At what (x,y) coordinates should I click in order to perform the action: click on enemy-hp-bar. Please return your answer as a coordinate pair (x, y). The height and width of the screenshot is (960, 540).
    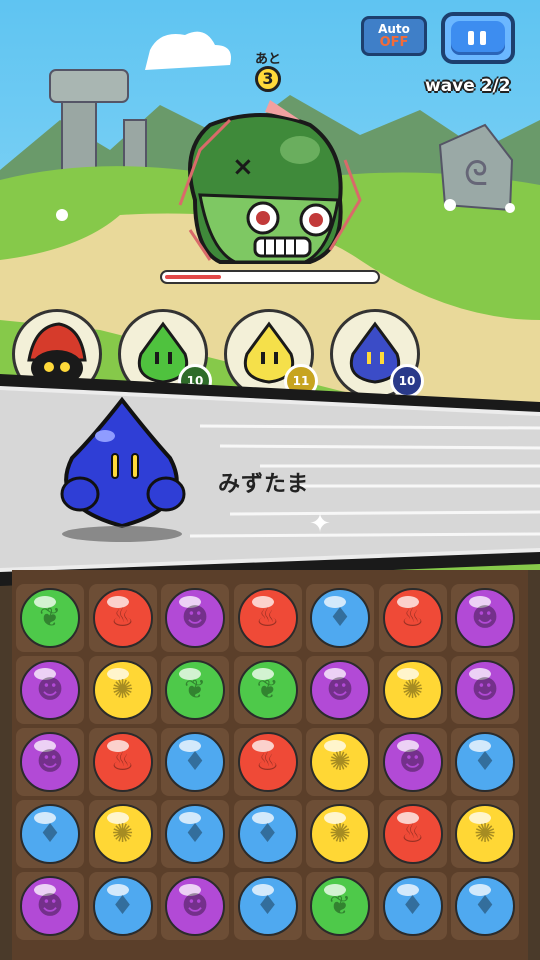
    Looking at the image, I should click on (270, 277).